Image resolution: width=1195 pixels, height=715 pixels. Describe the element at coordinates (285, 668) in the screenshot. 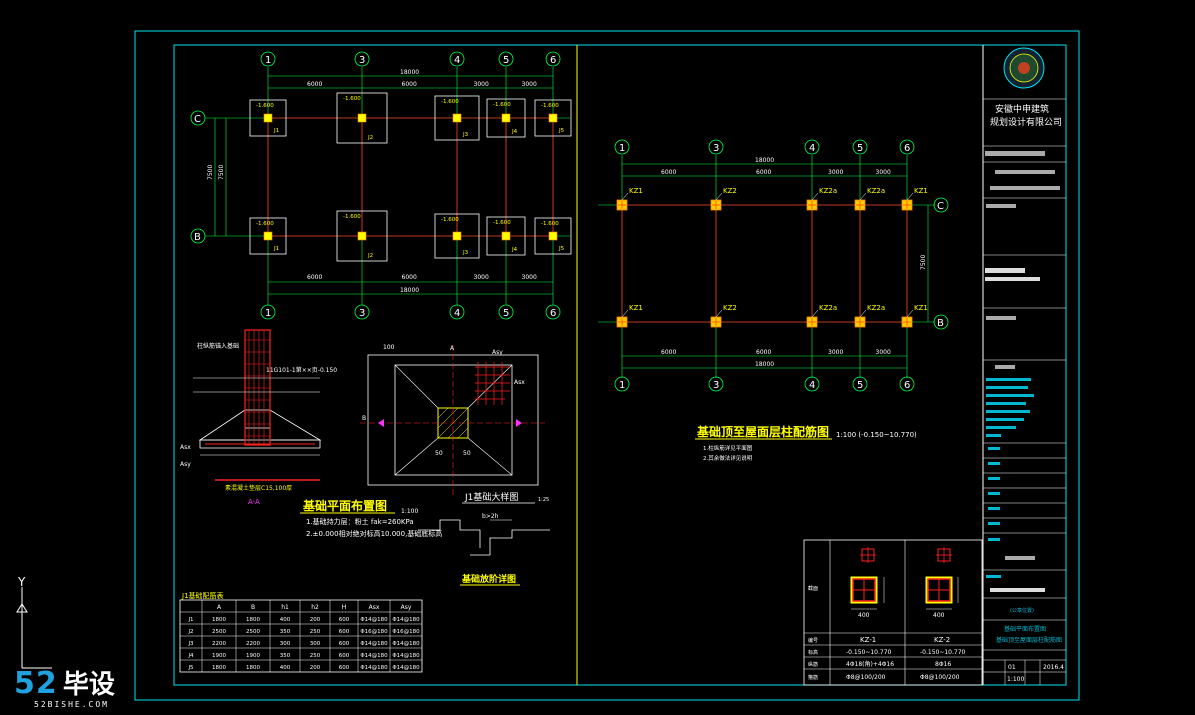

I see `table-cell: 400` at that location.